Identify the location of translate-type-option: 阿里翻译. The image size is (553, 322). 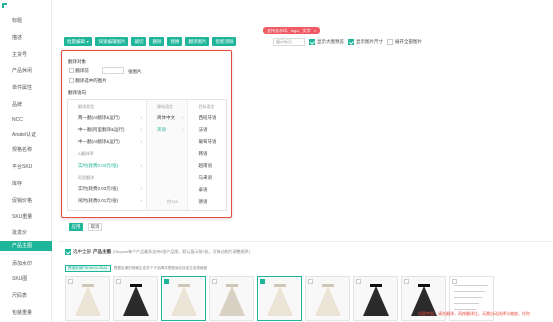
(86, 177).